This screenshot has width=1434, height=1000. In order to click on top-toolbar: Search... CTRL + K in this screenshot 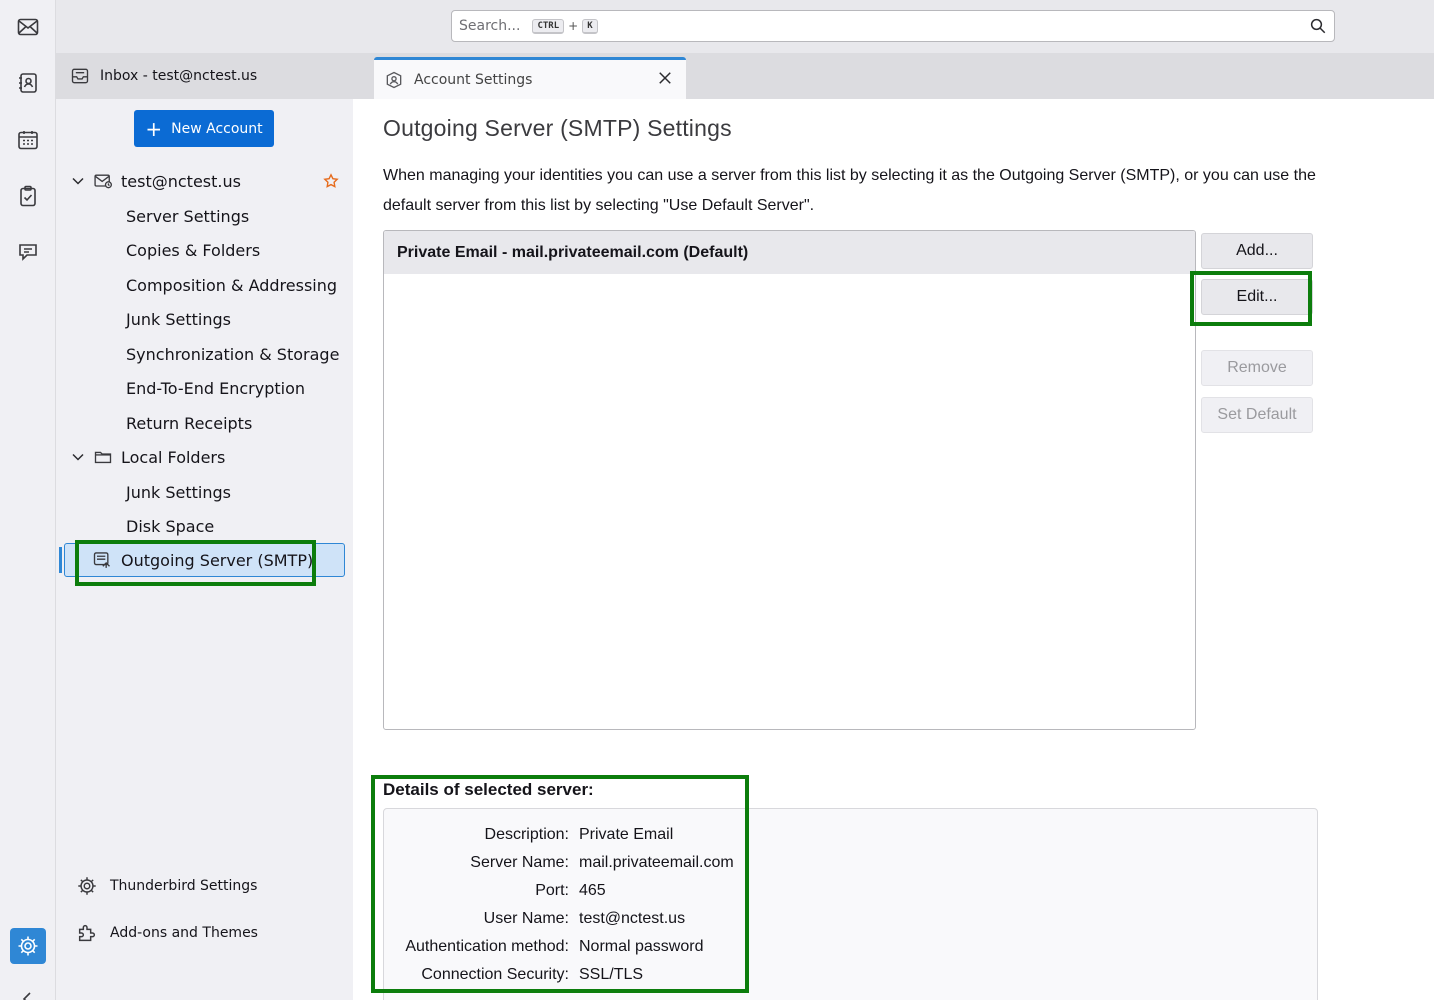, I will do `click(745, 26)`.